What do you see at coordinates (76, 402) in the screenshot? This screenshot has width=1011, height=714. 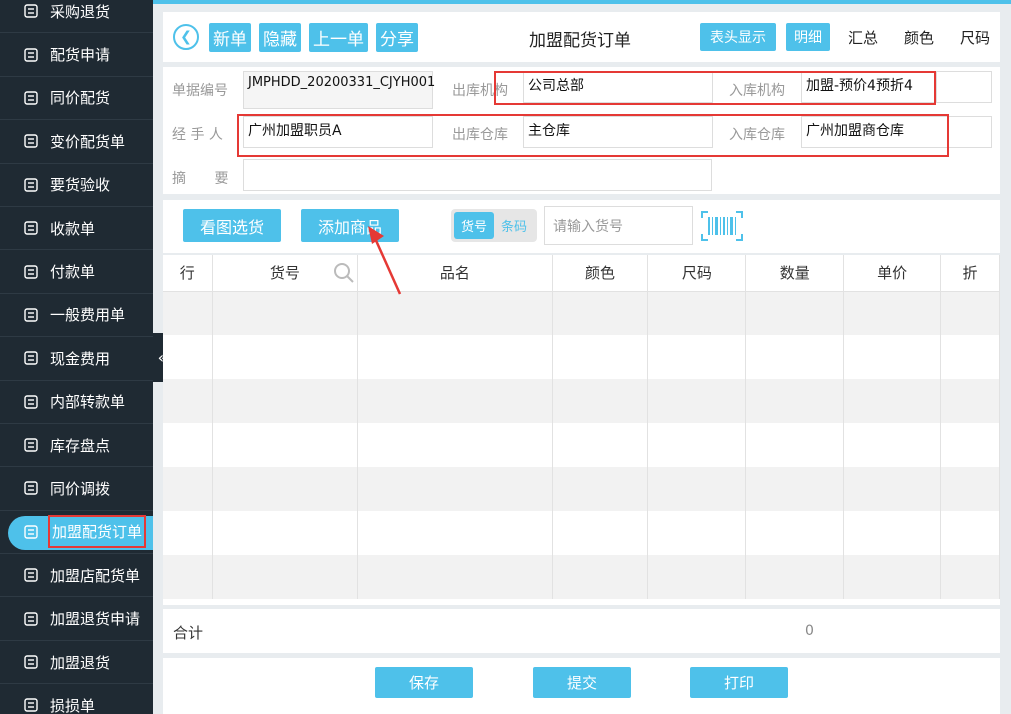 I see `sidebar-item: 内部转款单` at bounding box center [76, 402].